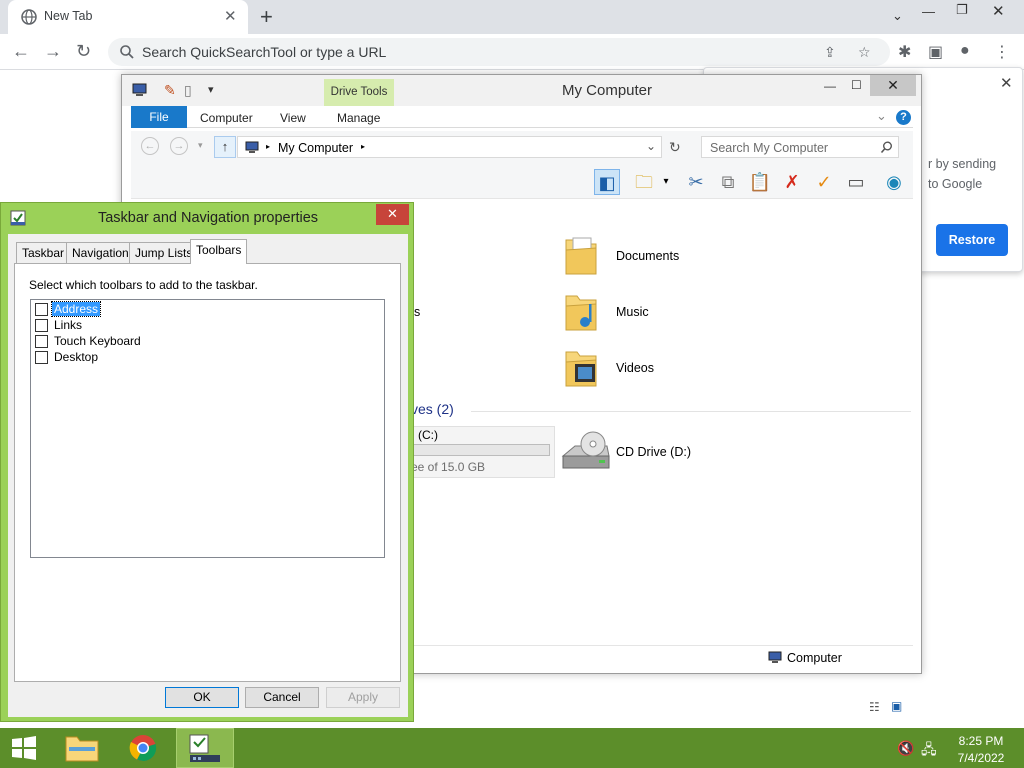 The width and height of the screenshot is (1024, 768). Describe the element at coordinates (760, 182) in the screenshot. I see `paste-icon: 📋` at that location.